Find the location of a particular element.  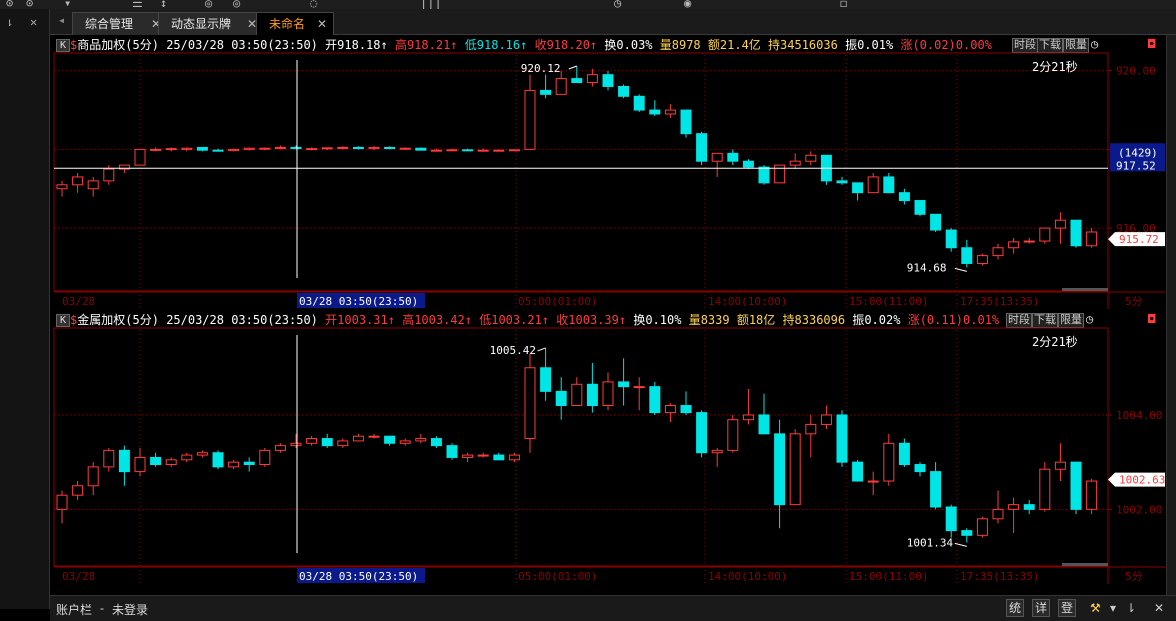

price-tick-label: 920.00 is located at coordinates (1136, 71).